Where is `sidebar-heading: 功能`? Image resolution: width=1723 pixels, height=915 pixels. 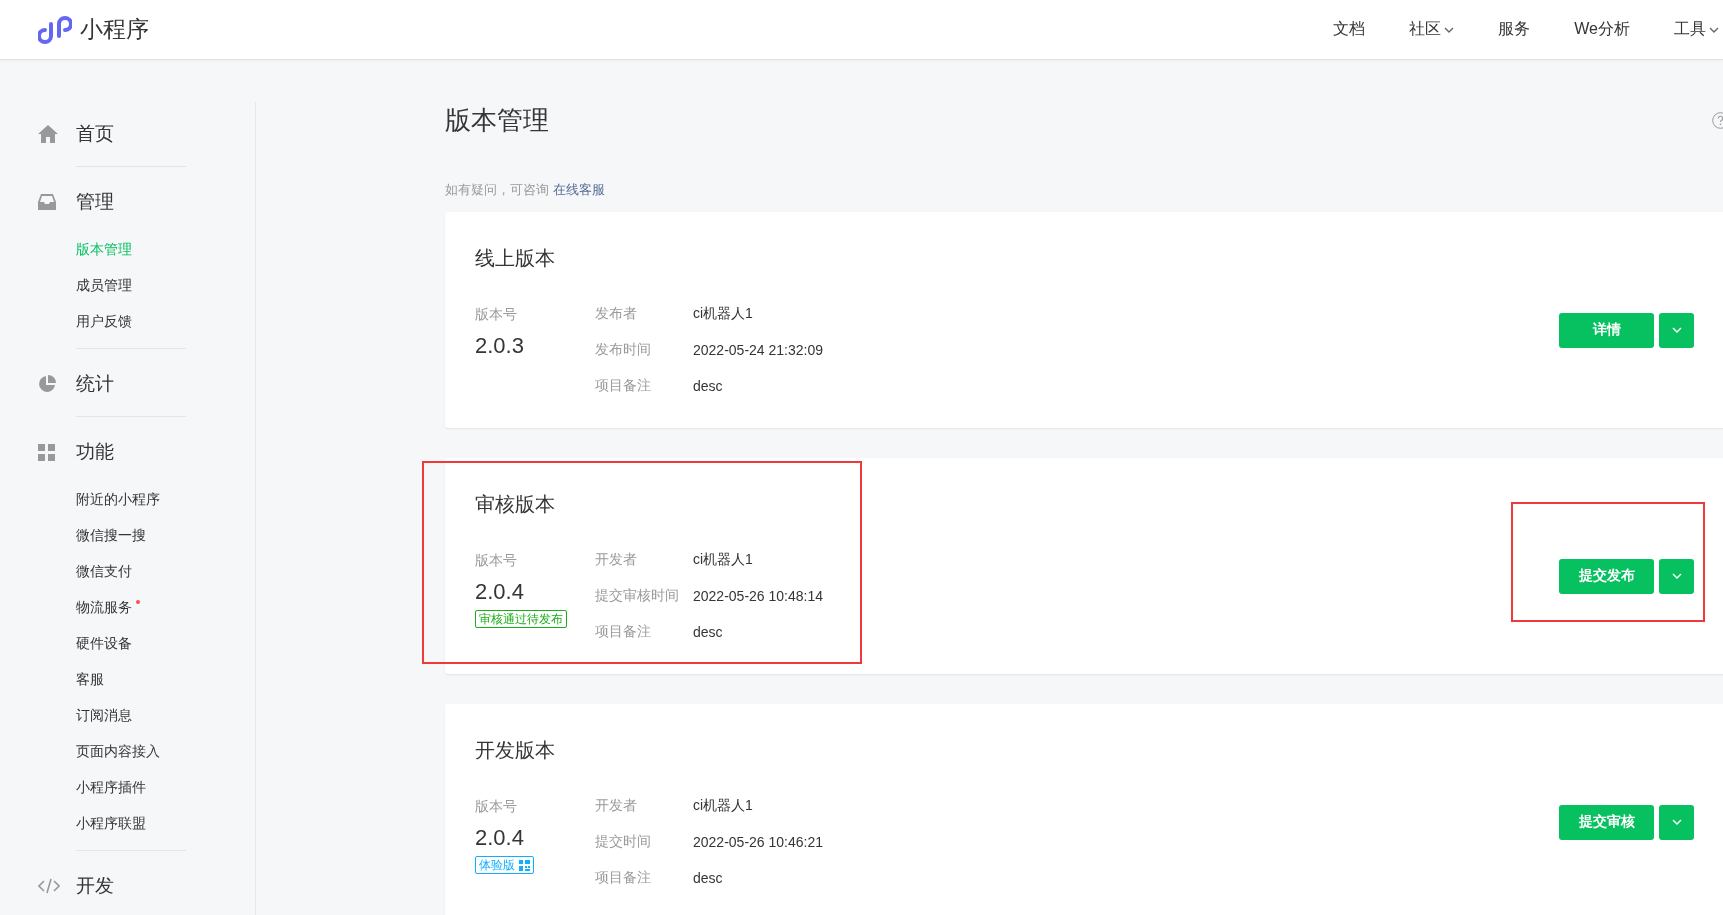 sidebar-heading: 功能 is located at coordinates (95, 452).